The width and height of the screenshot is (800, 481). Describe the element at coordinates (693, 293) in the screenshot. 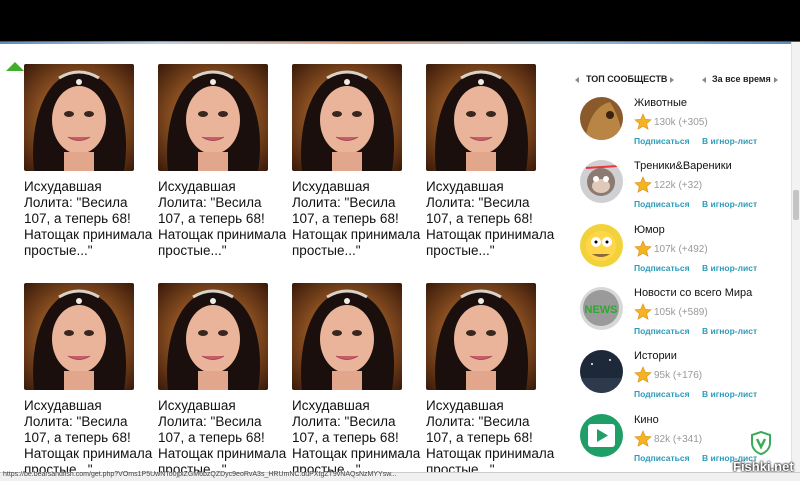

I see `community-name: Новости со всего Мира` at that location.